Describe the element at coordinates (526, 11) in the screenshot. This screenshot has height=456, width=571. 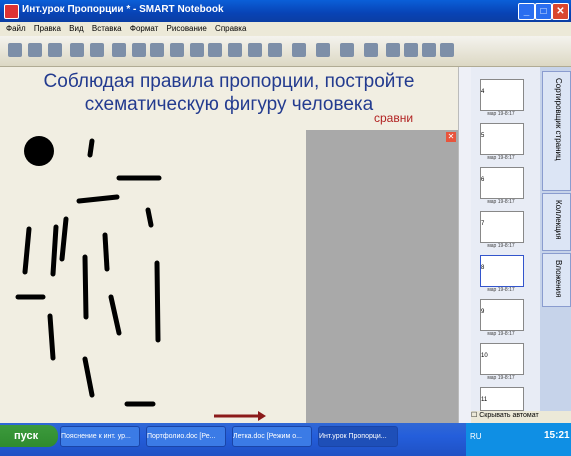
I see `minimize-button: _` at that location.